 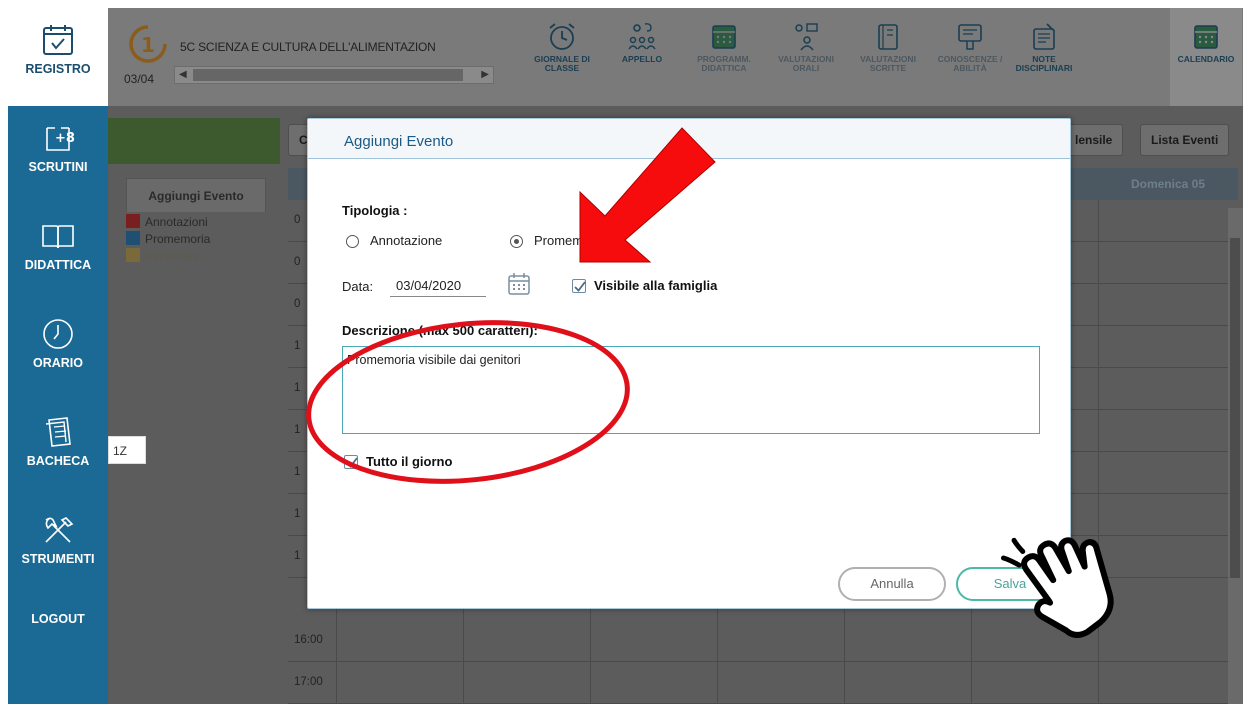 I want to click on descrizione-textarea: Promemoria visibile dai genitori, so click(x=691, y=390).